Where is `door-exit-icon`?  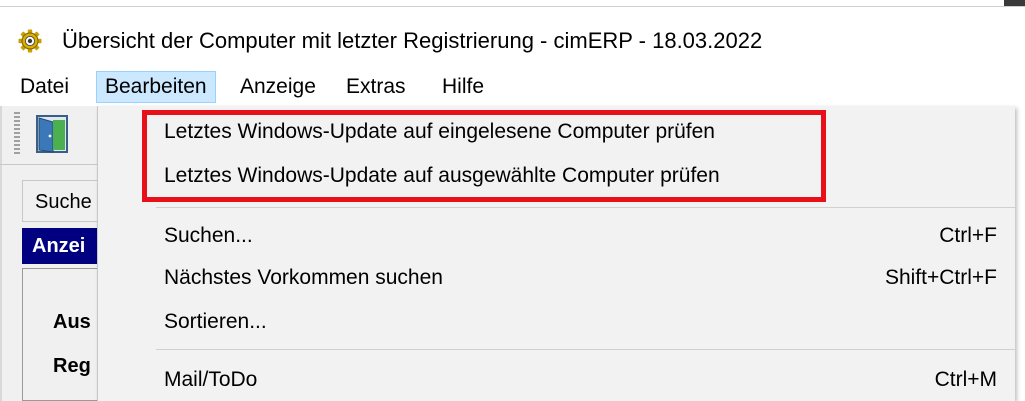
door-exit-icon is located at coordinates (52, 134).